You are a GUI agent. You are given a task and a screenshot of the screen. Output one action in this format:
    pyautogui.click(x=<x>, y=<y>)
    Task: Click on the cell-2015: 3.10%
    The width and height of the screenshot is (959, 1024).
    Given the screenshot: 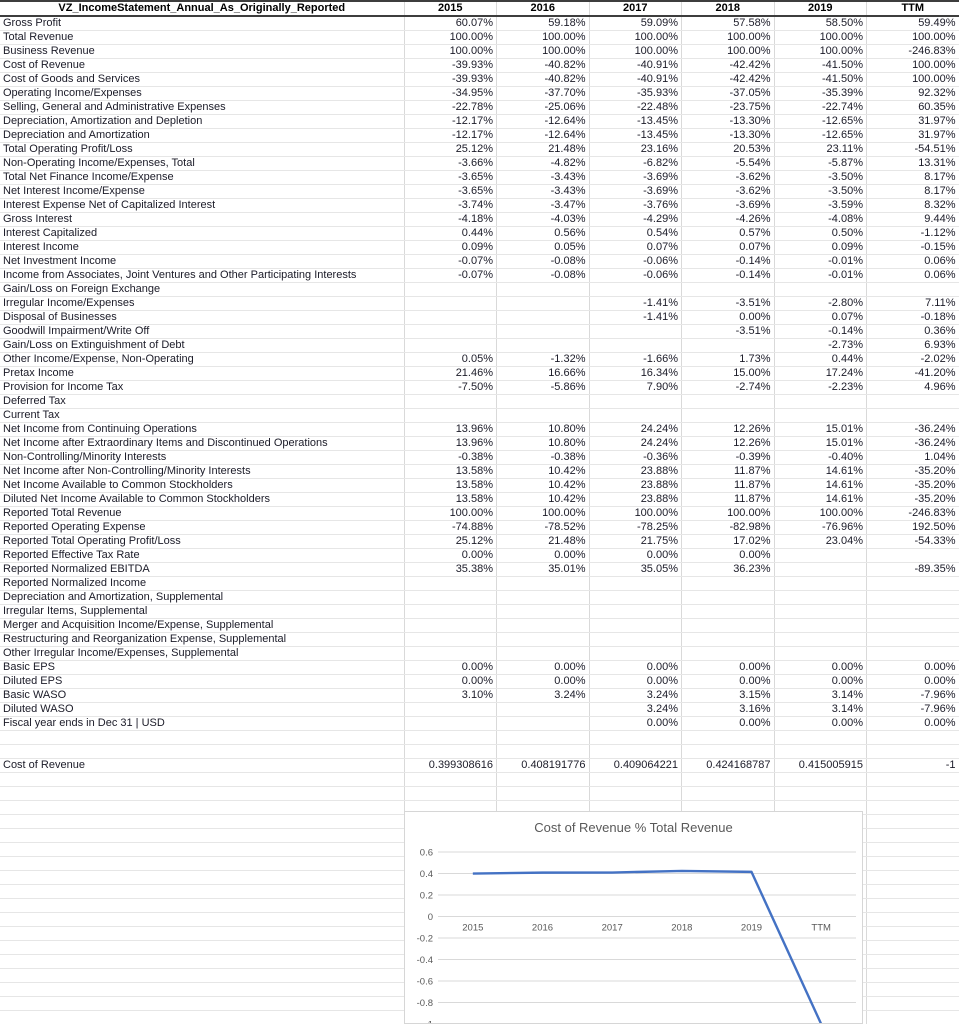 What is the action you would take?
    pyautogui.click(x=450, y=695)
    